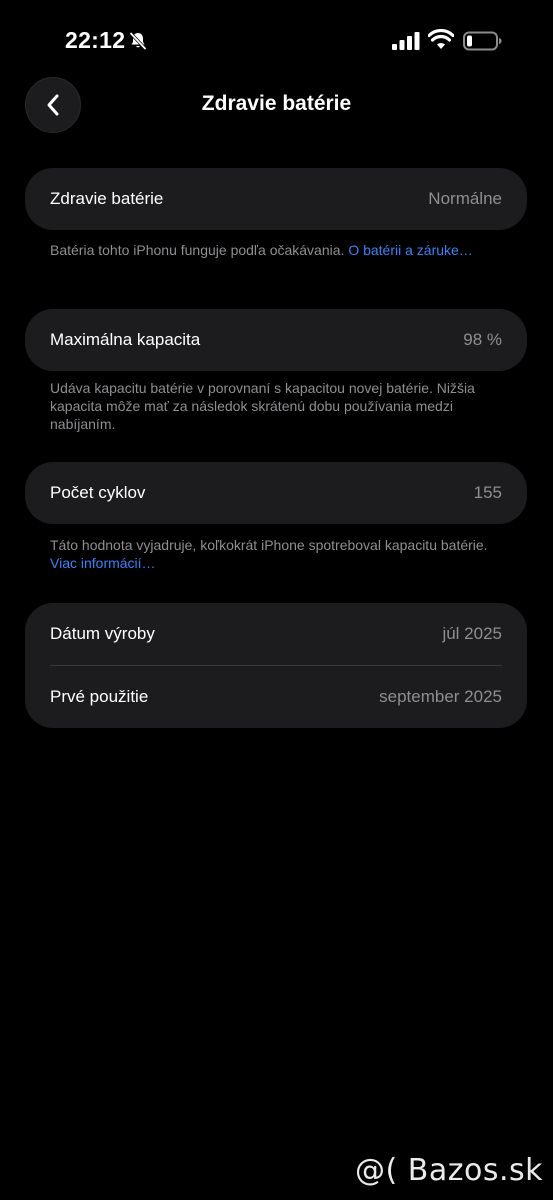  I want to click on battery-low-icon, so click(482, 41).